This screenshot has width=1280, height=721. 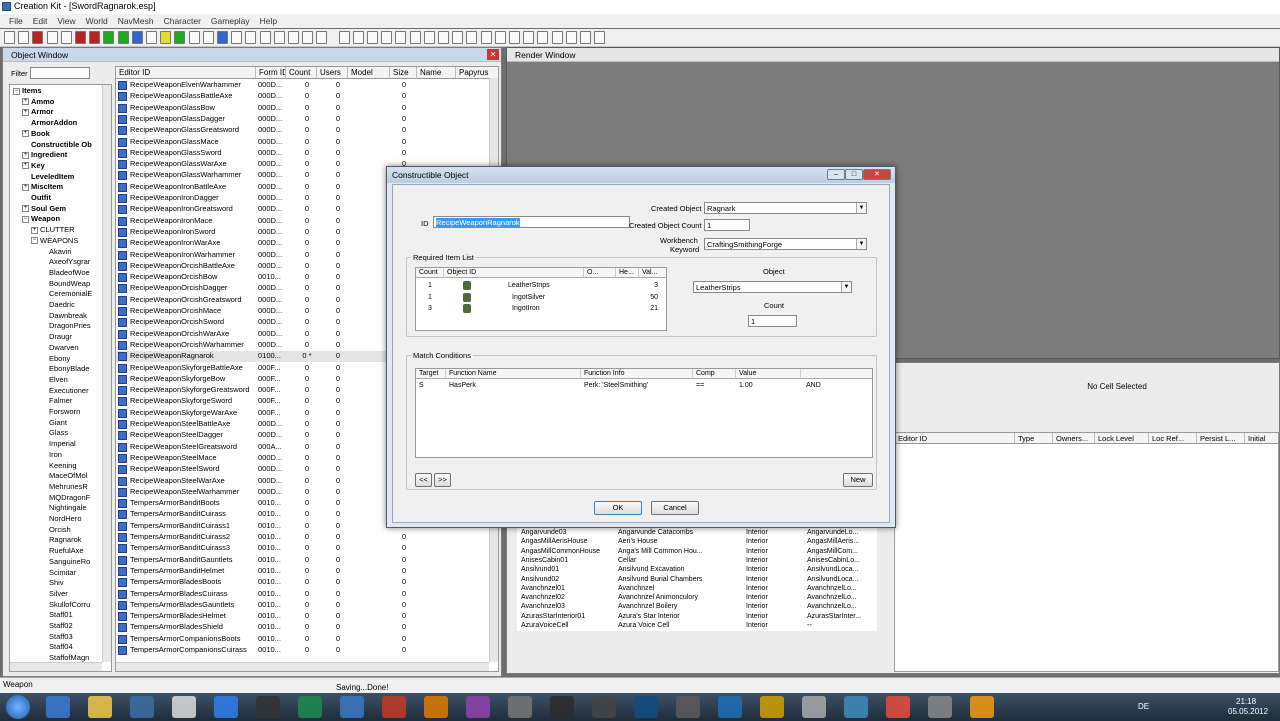 What do you see at coordinates (65, 497) in the screenshot?
I see `tree-item: MQDragonF` at bounding box center [65, 497].